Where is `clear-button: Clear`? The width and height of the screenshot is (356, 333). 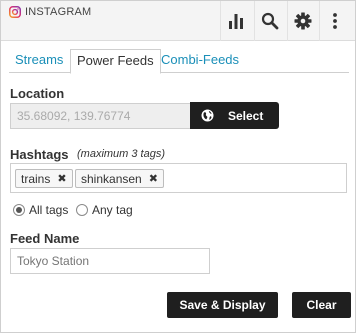
clear-button: Clear is located at coordinates (321, 305).